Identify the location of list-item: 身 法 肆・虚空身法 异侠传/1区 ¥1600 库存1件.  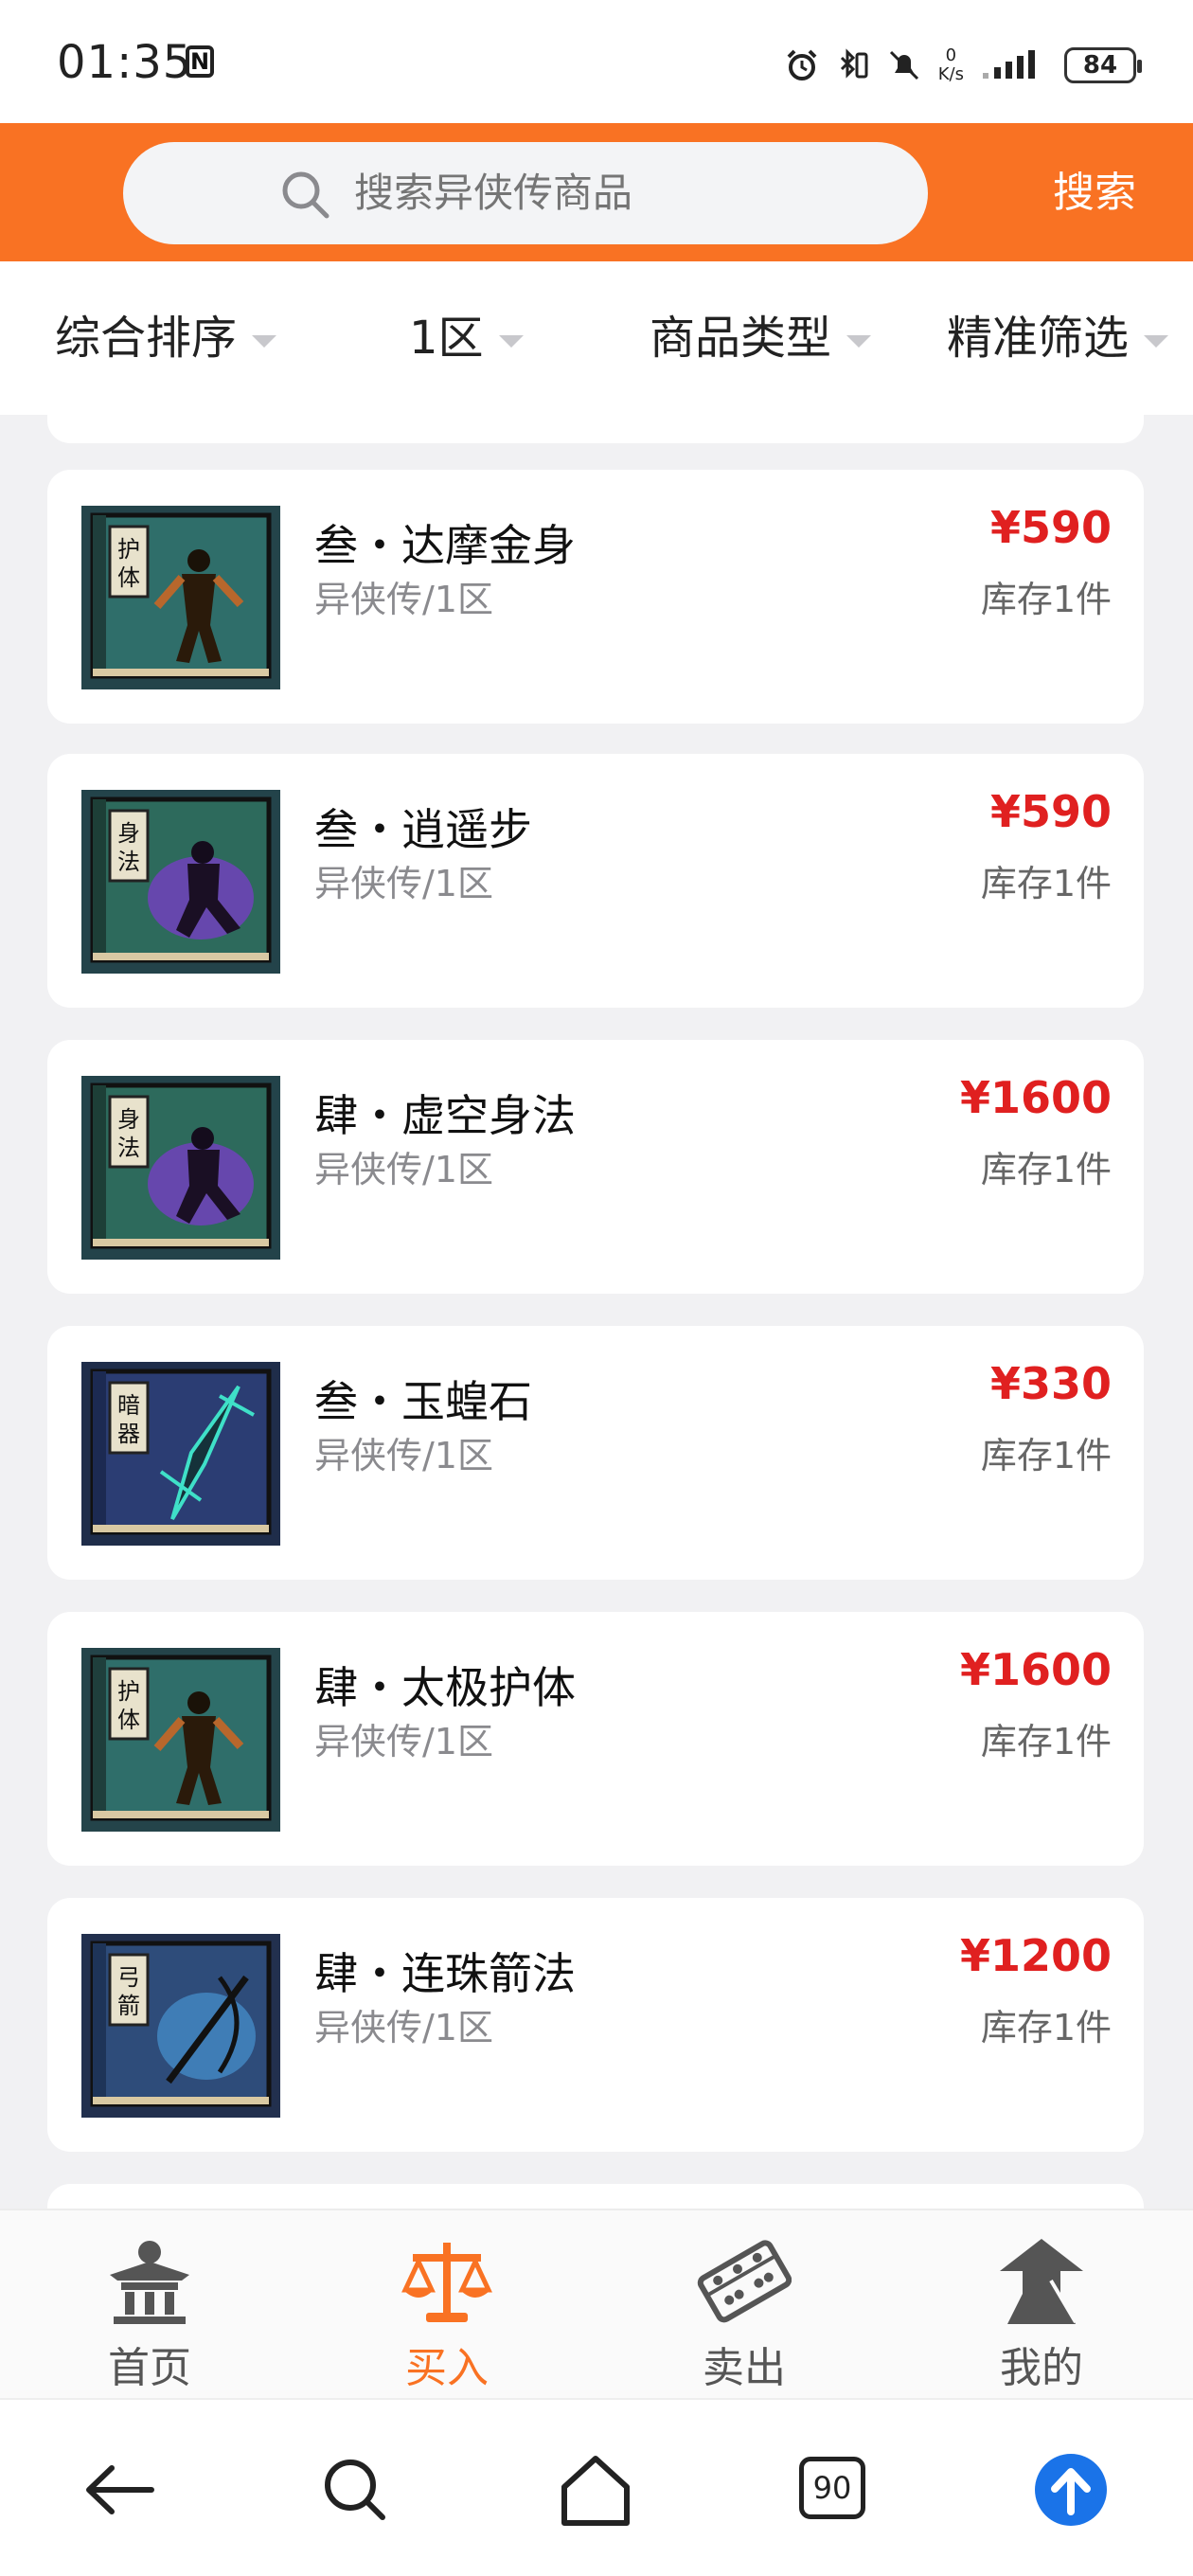
(595, 1167).